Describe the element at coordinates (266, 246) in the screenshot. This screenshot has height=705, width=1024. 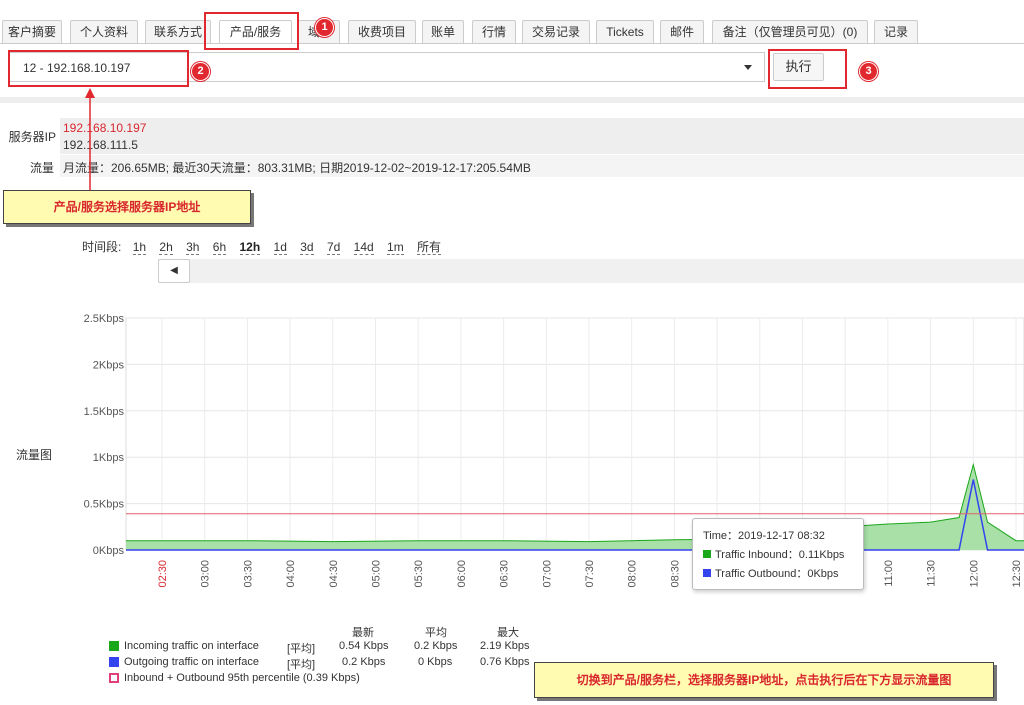
I see `period-selector: 时间段: 1h 2h 3h 6h 12h 1d 3d 7d 14d 1m 所有` at that location.